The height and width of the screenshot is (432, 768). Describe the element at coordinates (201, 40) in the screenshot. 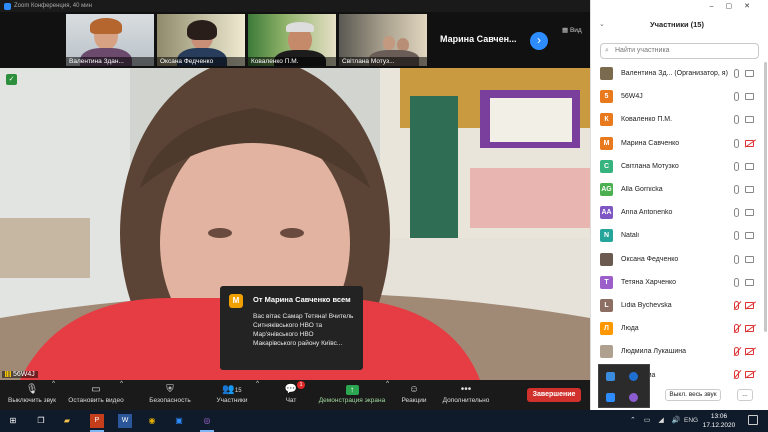

I see `thumbnail-video: Оксана Федченко` at that location.